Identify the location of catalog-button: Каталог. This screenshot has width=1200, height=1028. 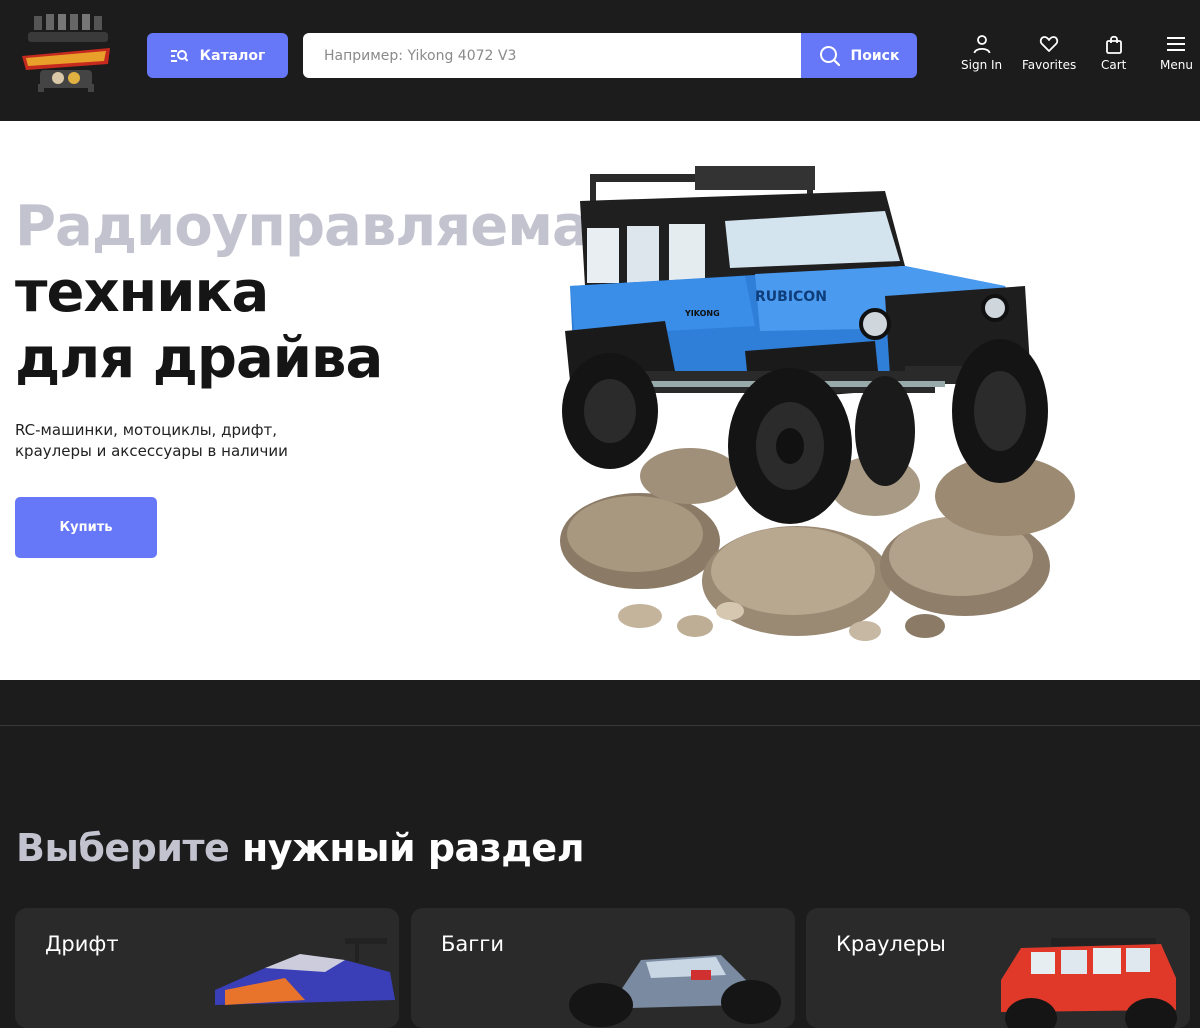
(217, 55).